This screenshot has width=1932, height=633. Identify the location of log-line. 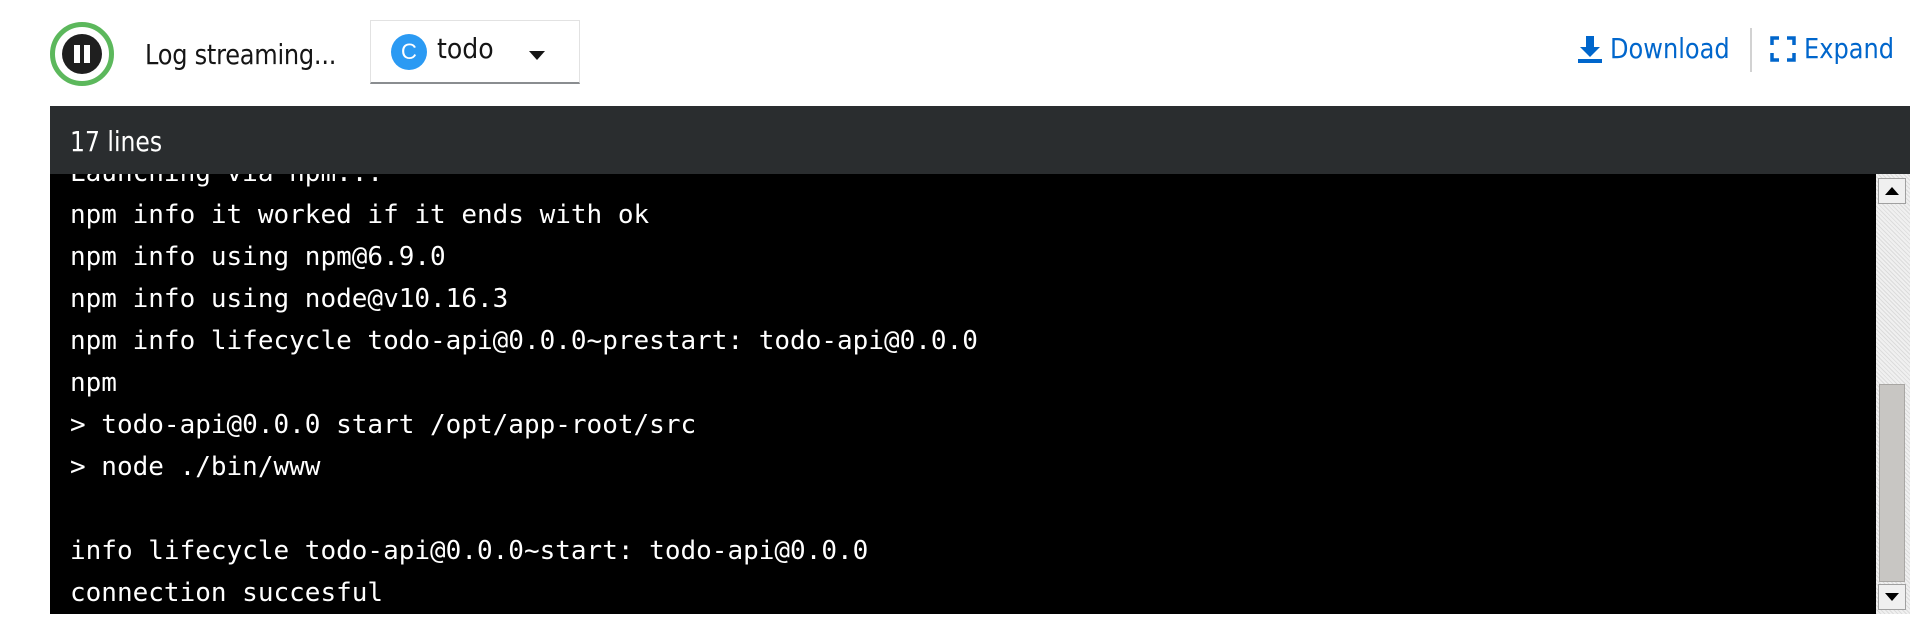
(524, 509).